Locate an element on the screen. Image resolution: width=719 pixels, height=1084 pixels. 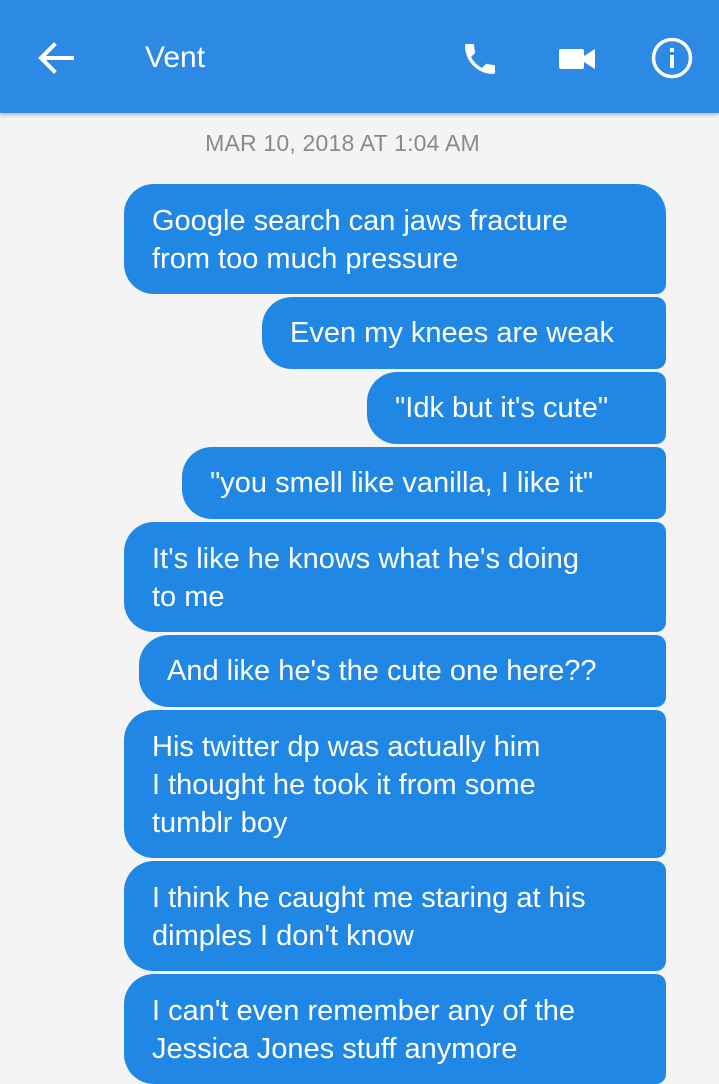
message-bubble: "Idk but it's cute" is located at coordinates (516, 408).